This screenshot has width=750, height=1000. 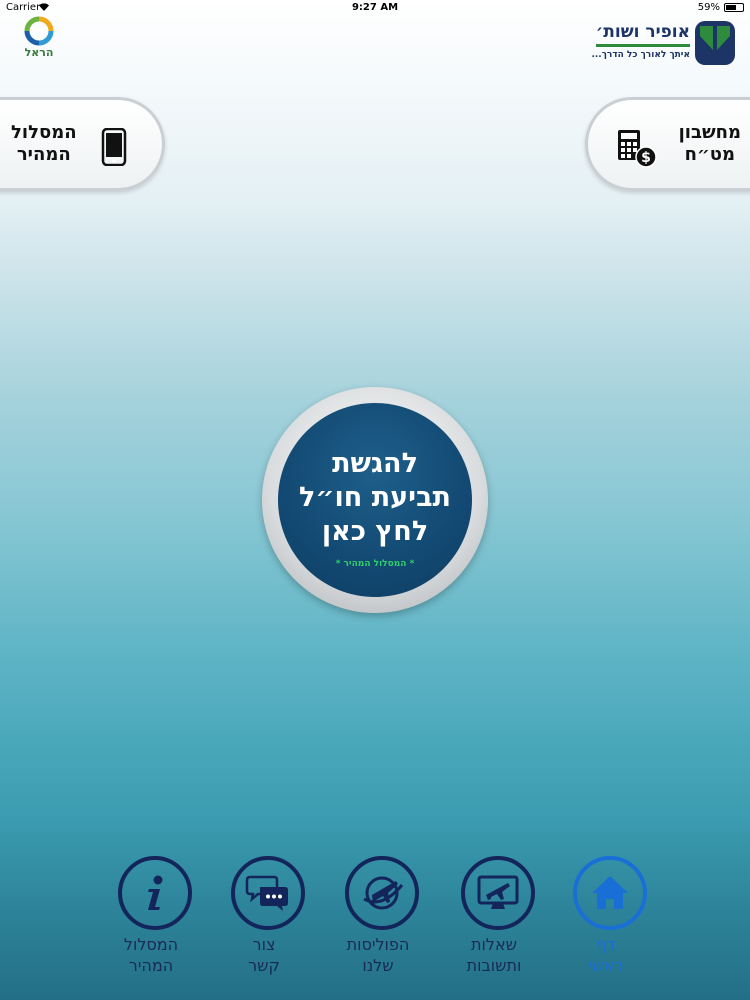 I want to click on harel-logo: הראל, so click(x=39, y=39).